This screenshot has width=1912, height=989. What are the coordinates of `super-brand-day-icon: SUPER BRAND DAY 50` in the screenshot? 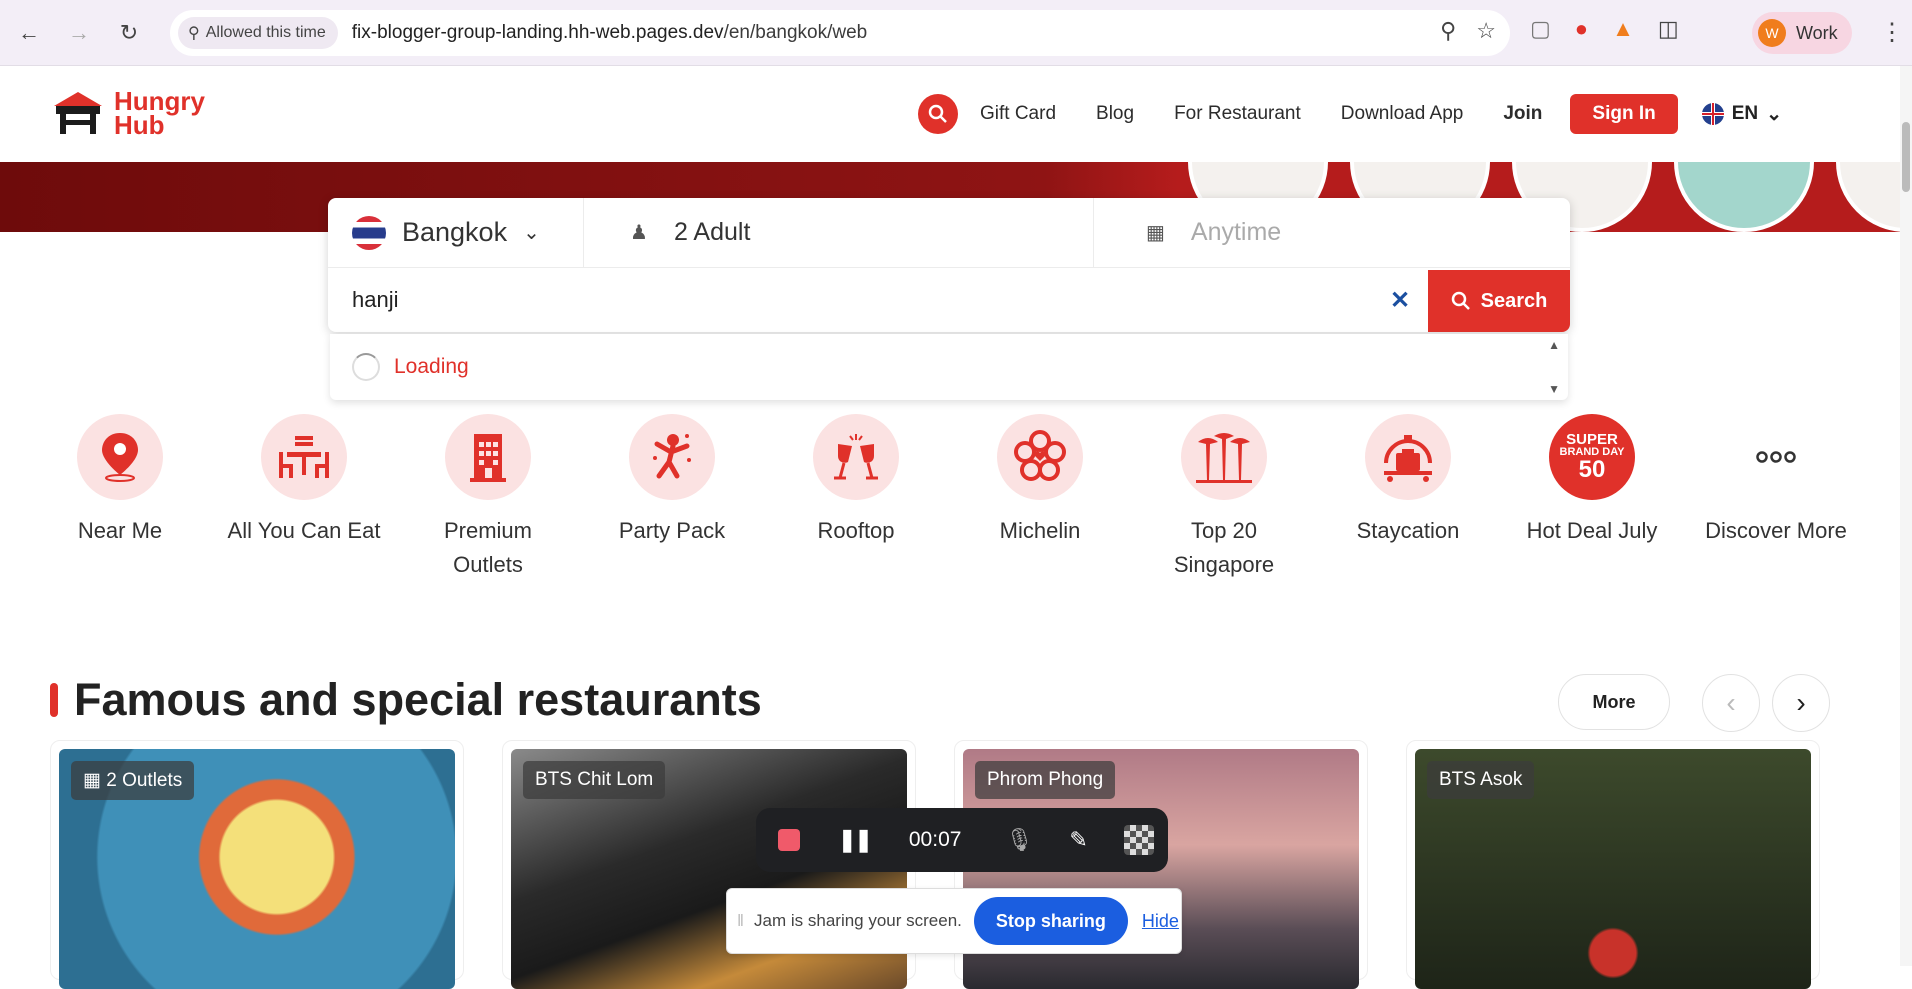 It's located at (1592, 457).